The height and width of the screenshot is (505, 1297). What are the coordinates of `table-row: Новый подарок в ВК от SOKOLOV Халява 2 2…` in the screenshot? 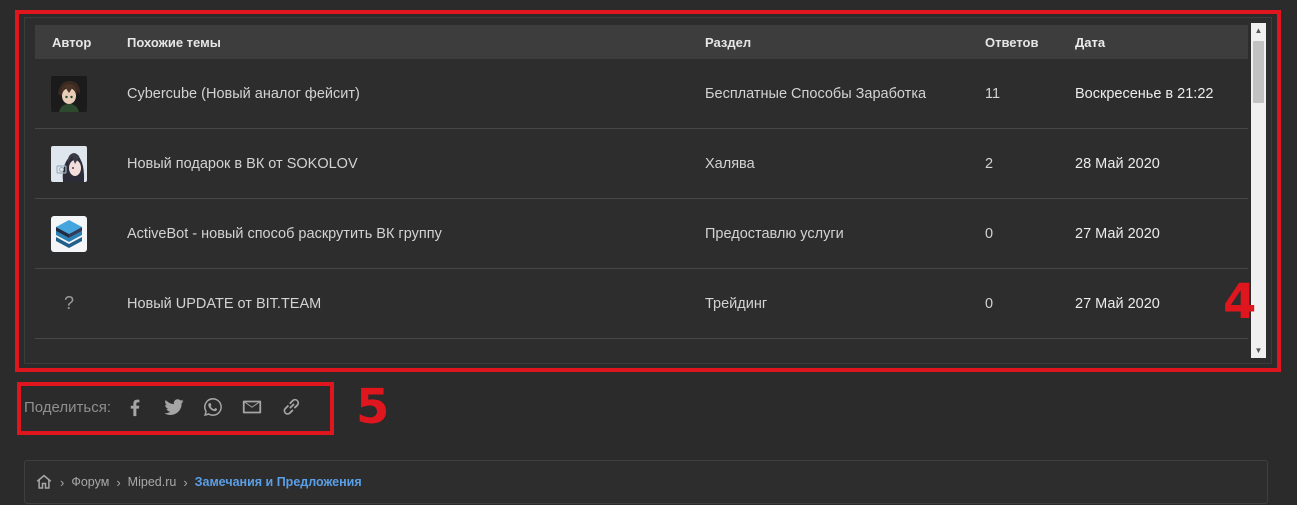 It's located at (641, 164).